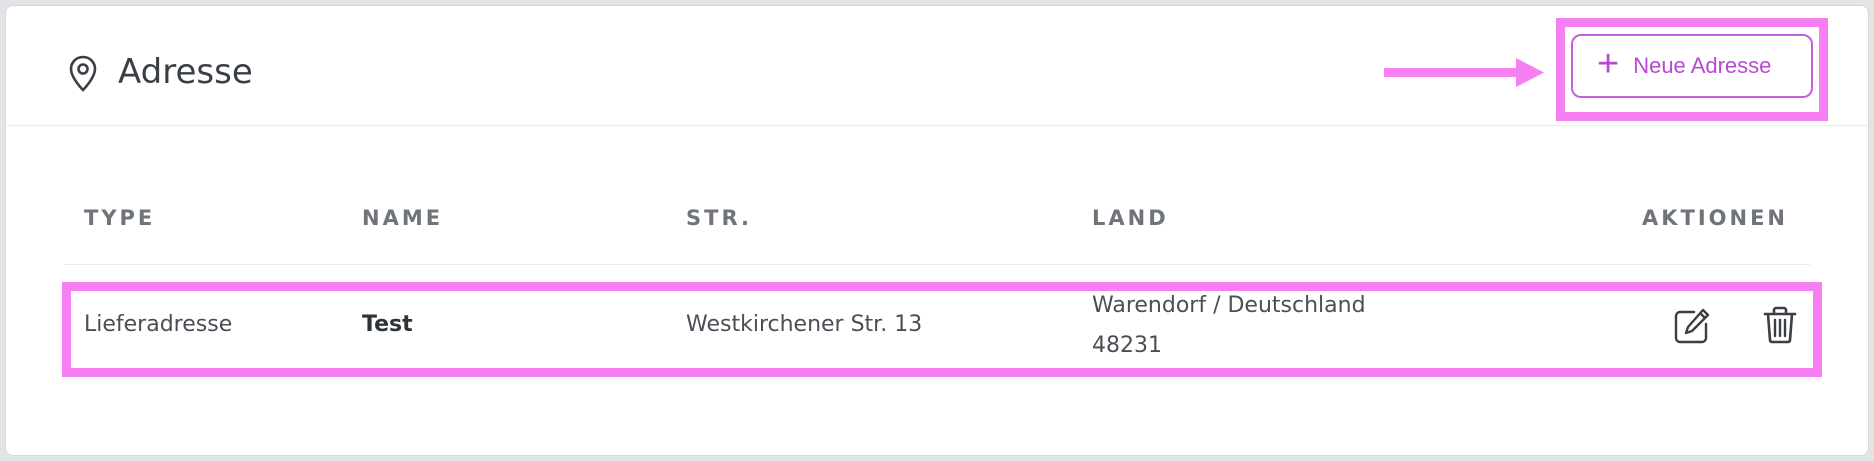 This screenshot has width=1874, height=461. What do you see at coordinates (1127, 345) in the screenshot?
I see `cell-zip: 48231` at bounding box center [1127, 345].